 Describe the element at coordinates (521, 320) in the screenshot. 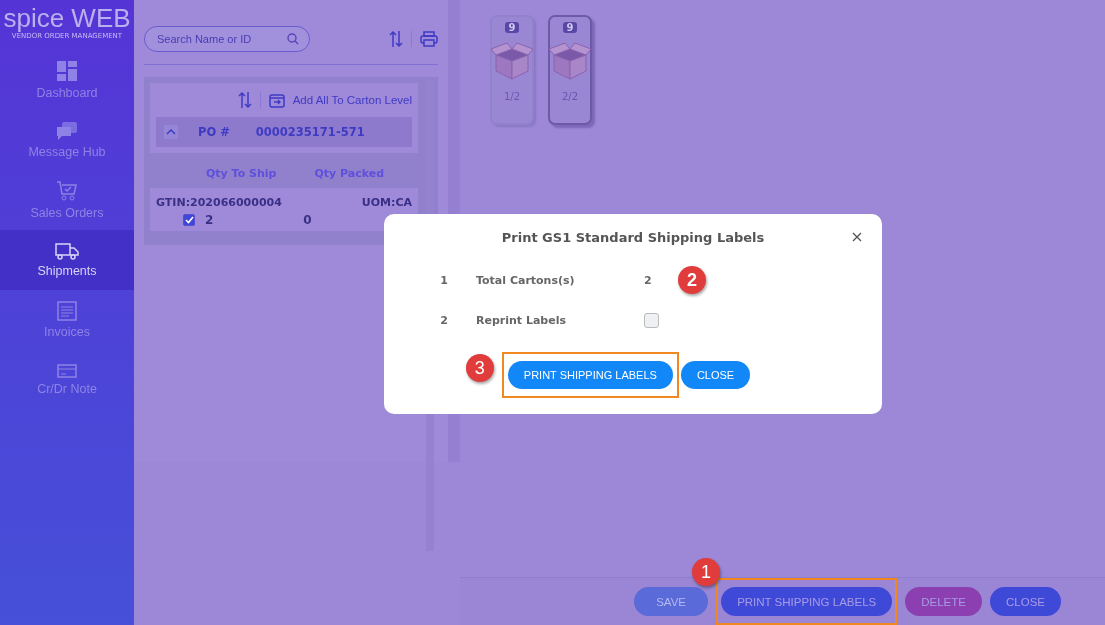

I see `row-label: Reprint Labels` at that location.